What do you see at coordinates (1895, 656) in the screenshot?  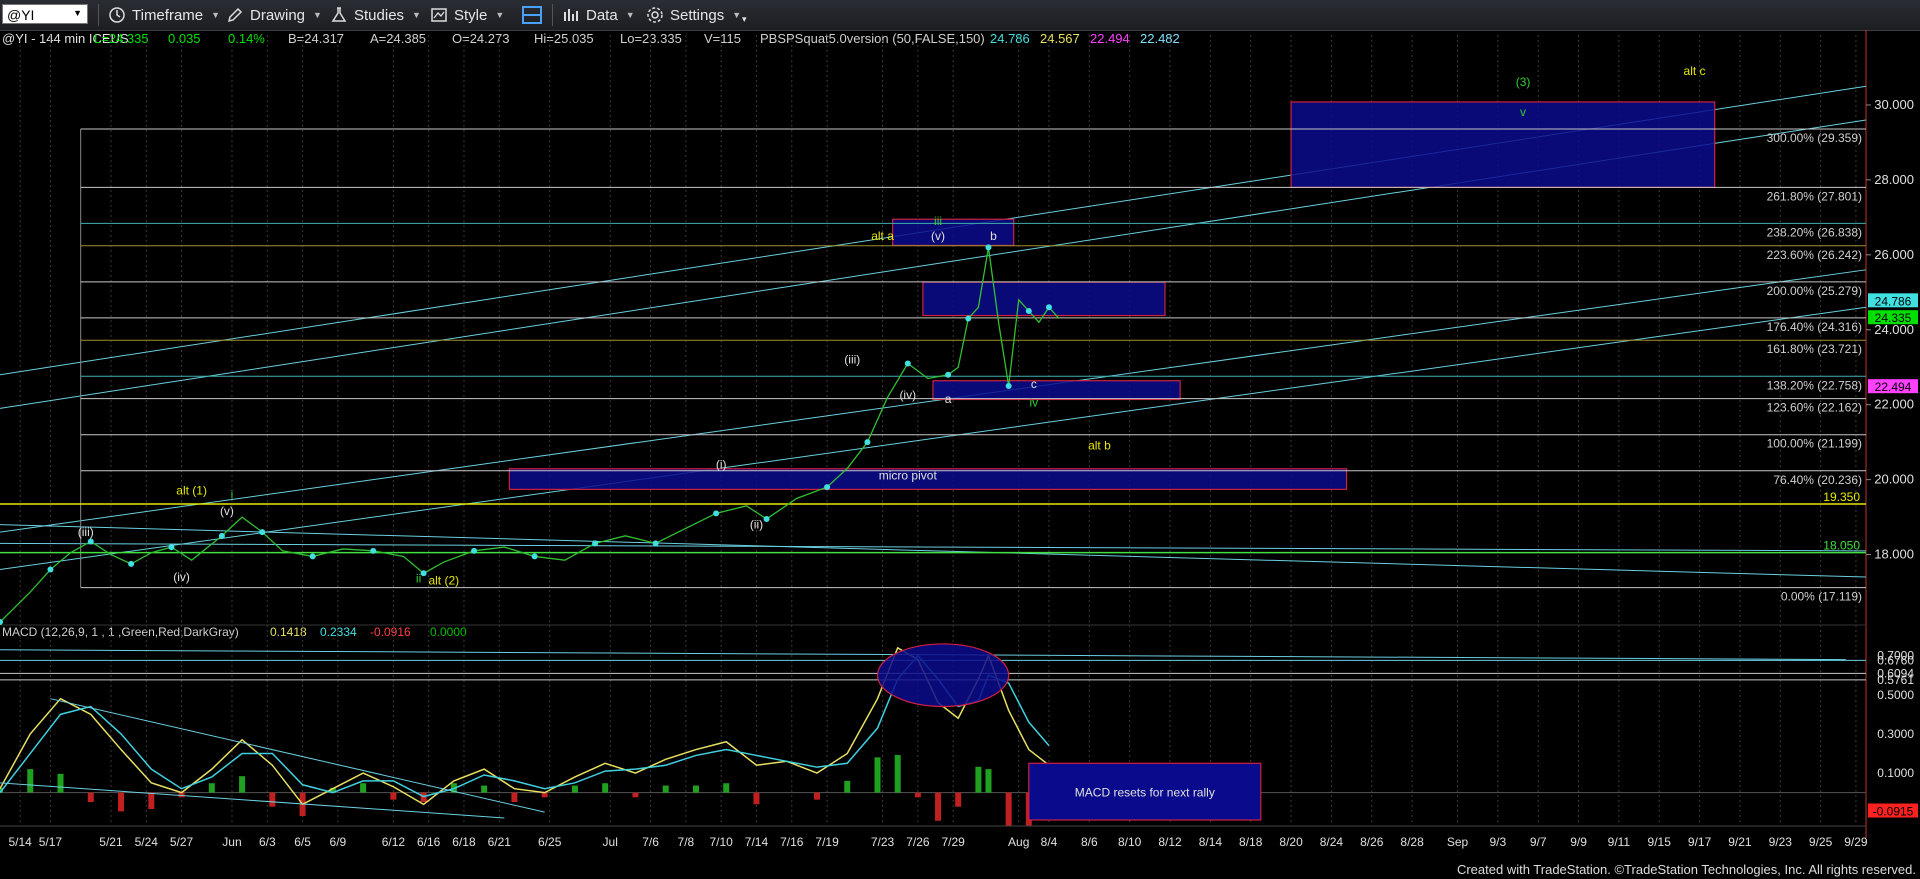 I see `macd-axis-tick-label: 0.7000` at bounding box center [1895, 656].